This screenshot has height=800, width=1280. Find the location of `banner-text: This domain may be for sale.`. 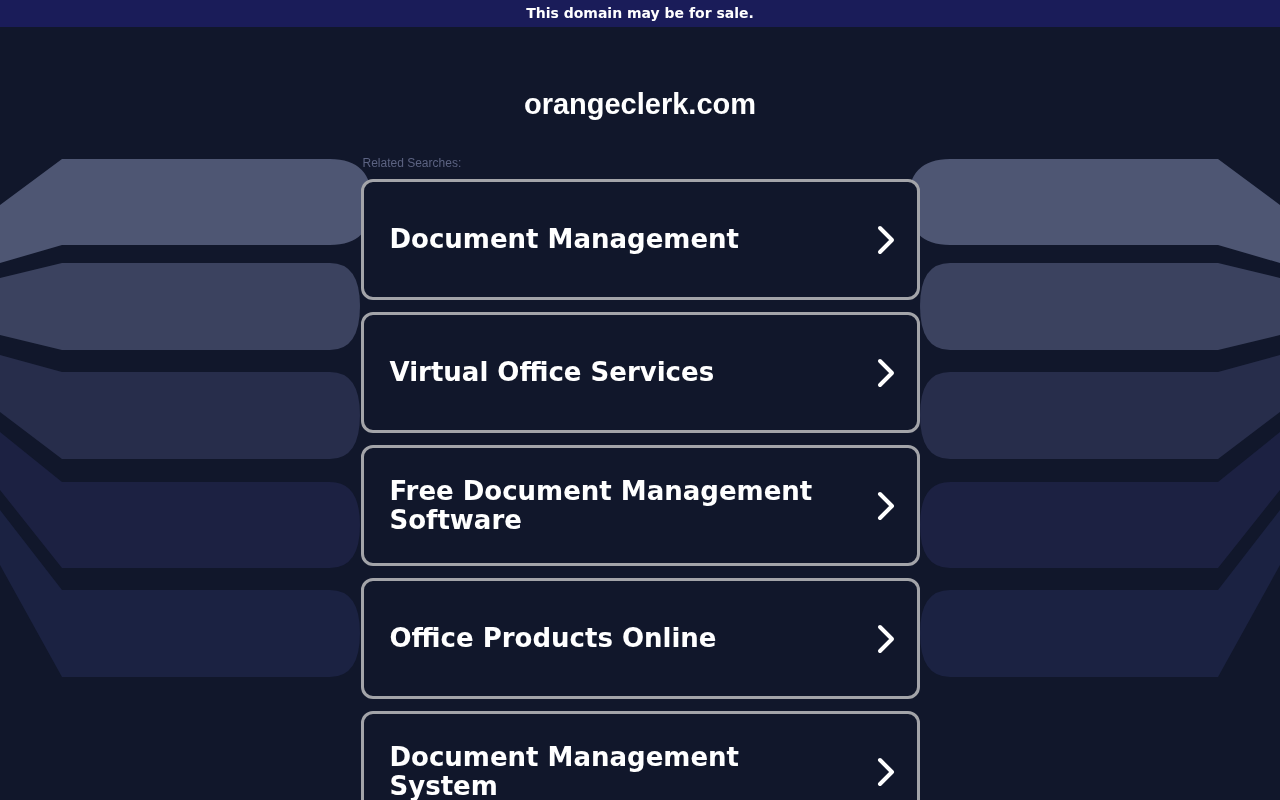

banner-text: This domain may be for sale. is located at coordinates (640, 13).